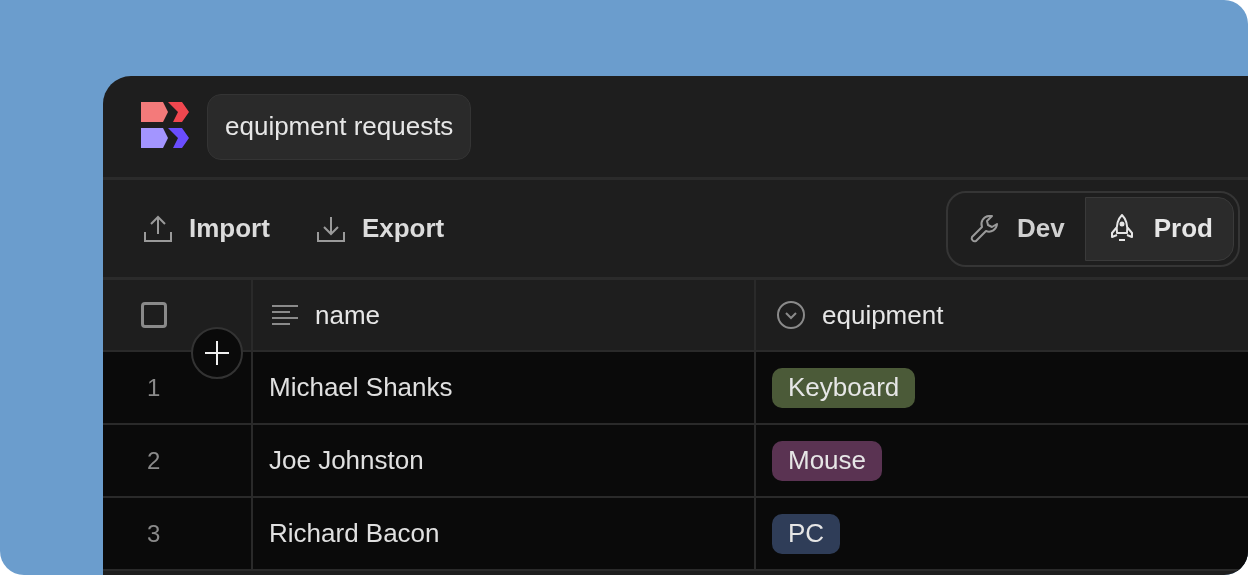  Describe the element at coordinates (154, 533) in the screenshot. I see `row-number: 3` at that location.